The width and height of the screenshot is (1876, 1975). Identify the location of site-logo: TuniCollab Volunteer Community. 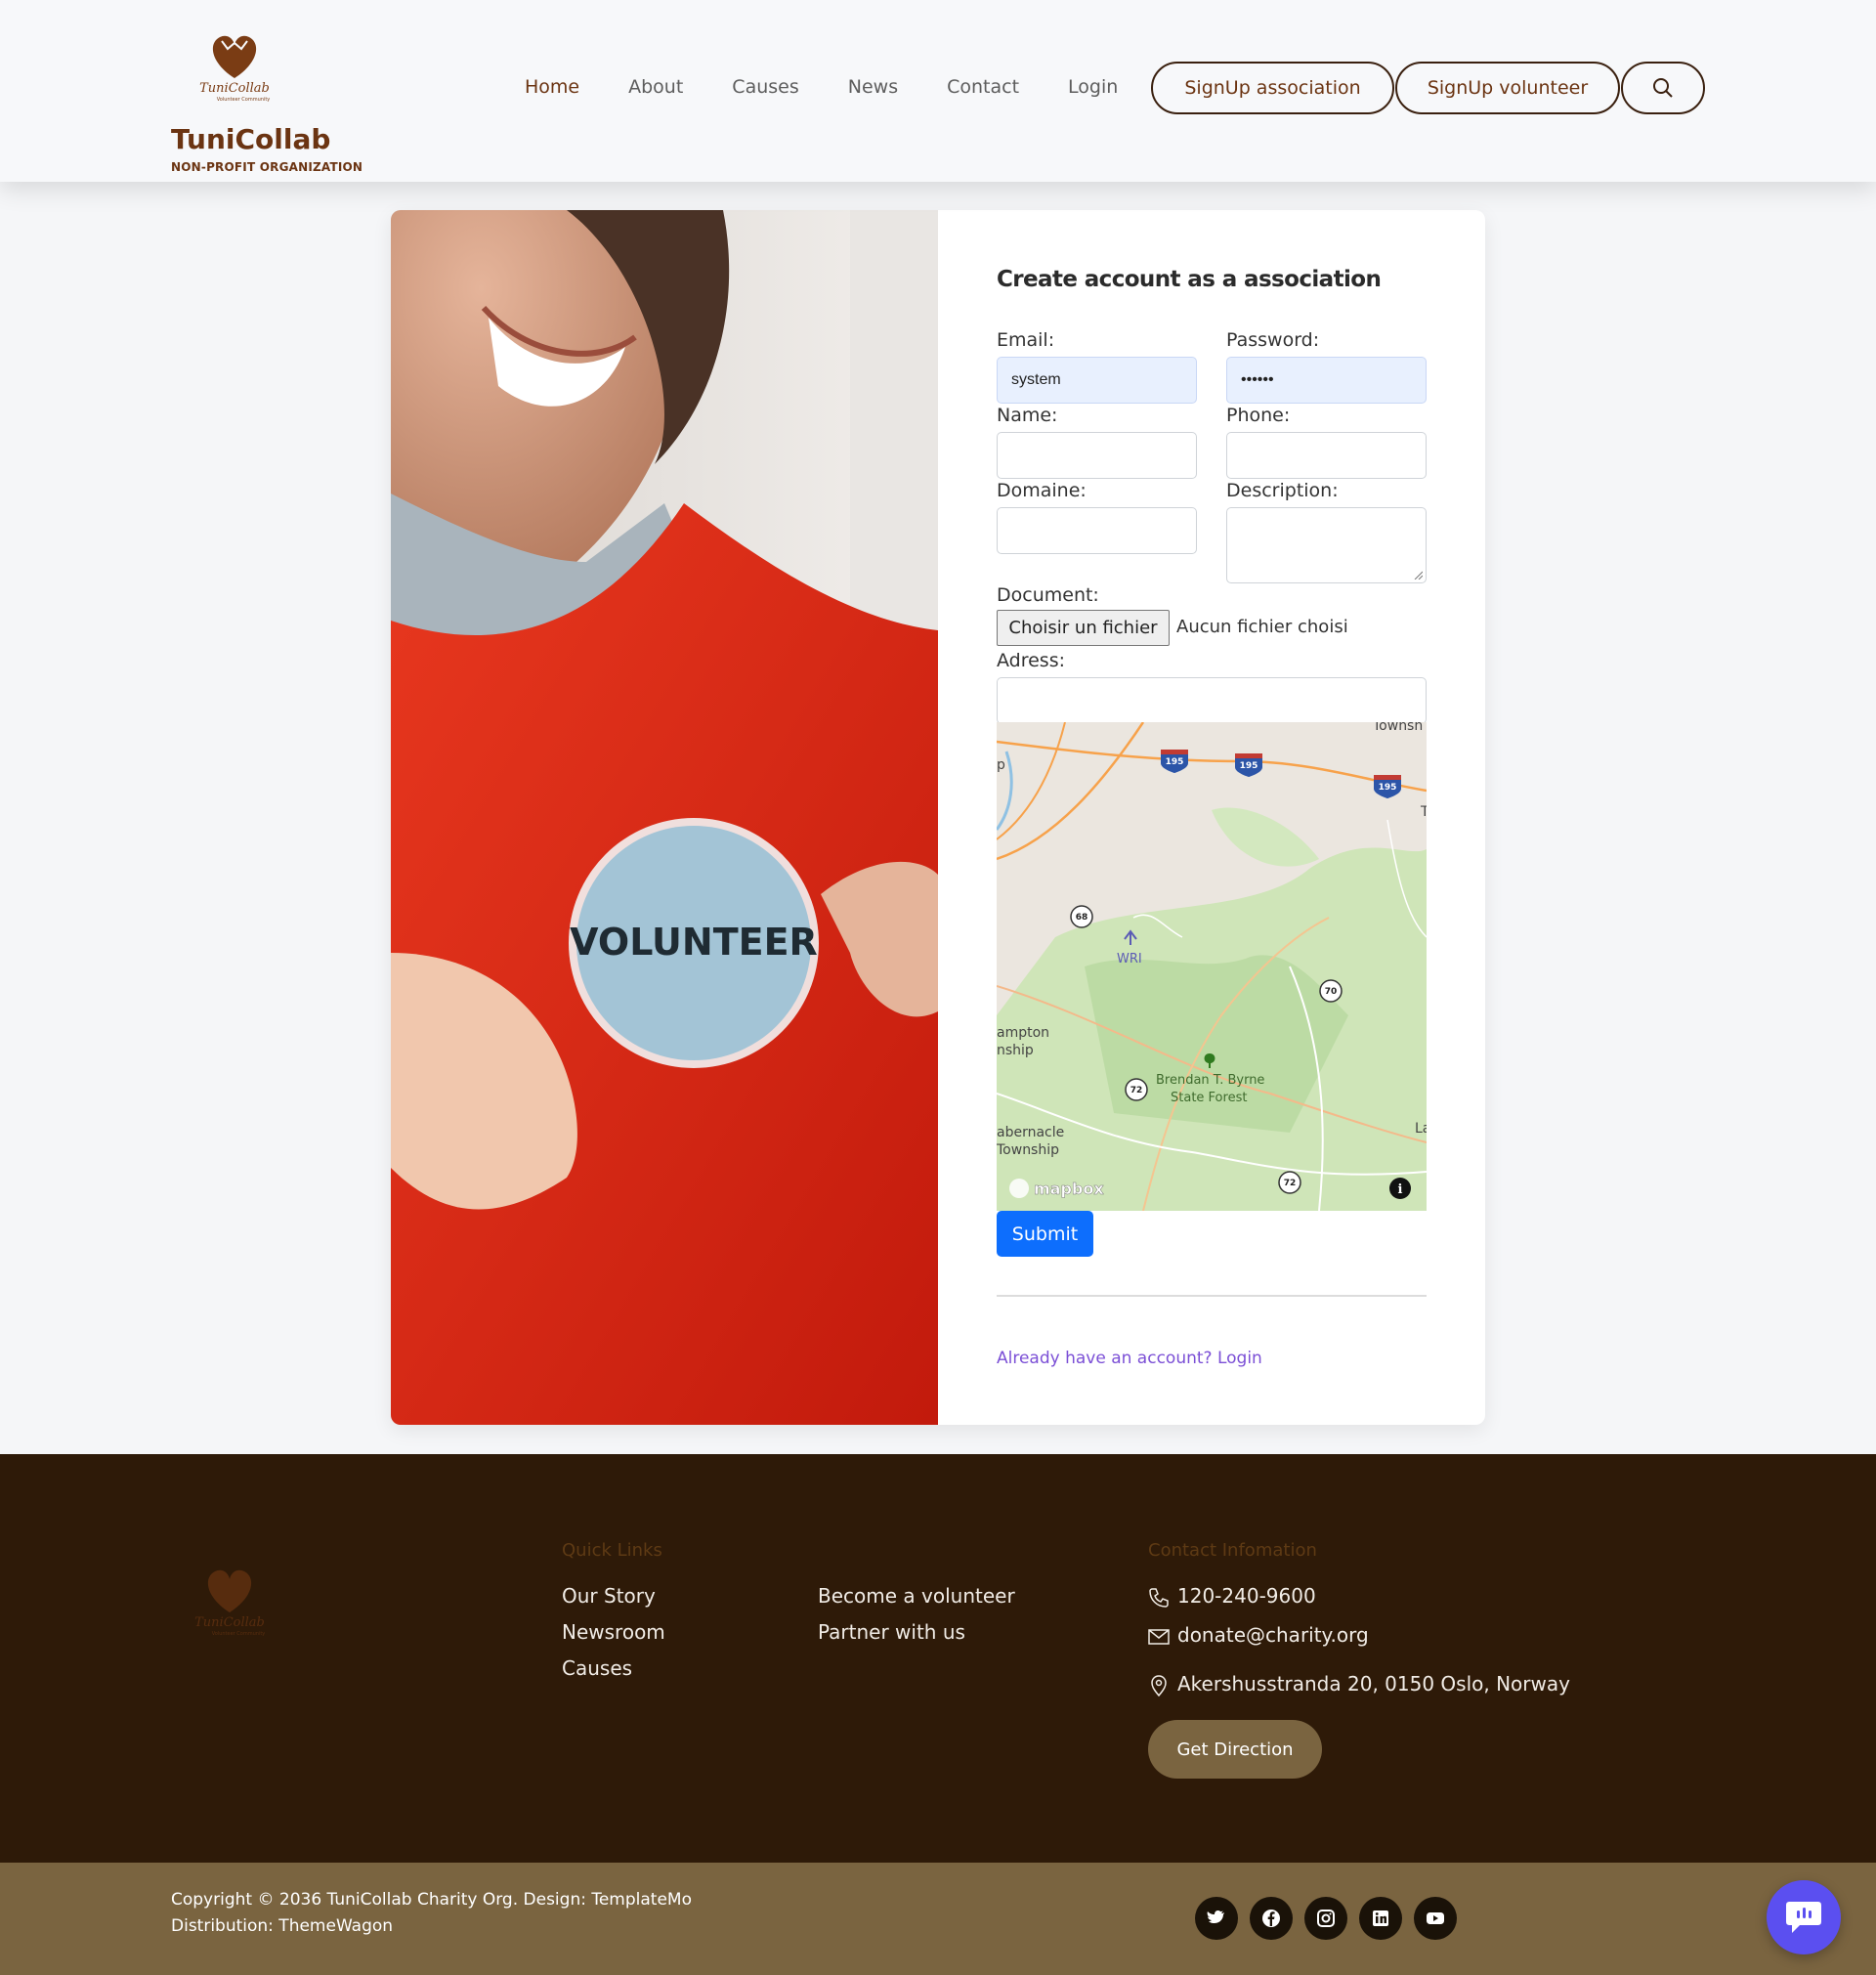
(234, 67).